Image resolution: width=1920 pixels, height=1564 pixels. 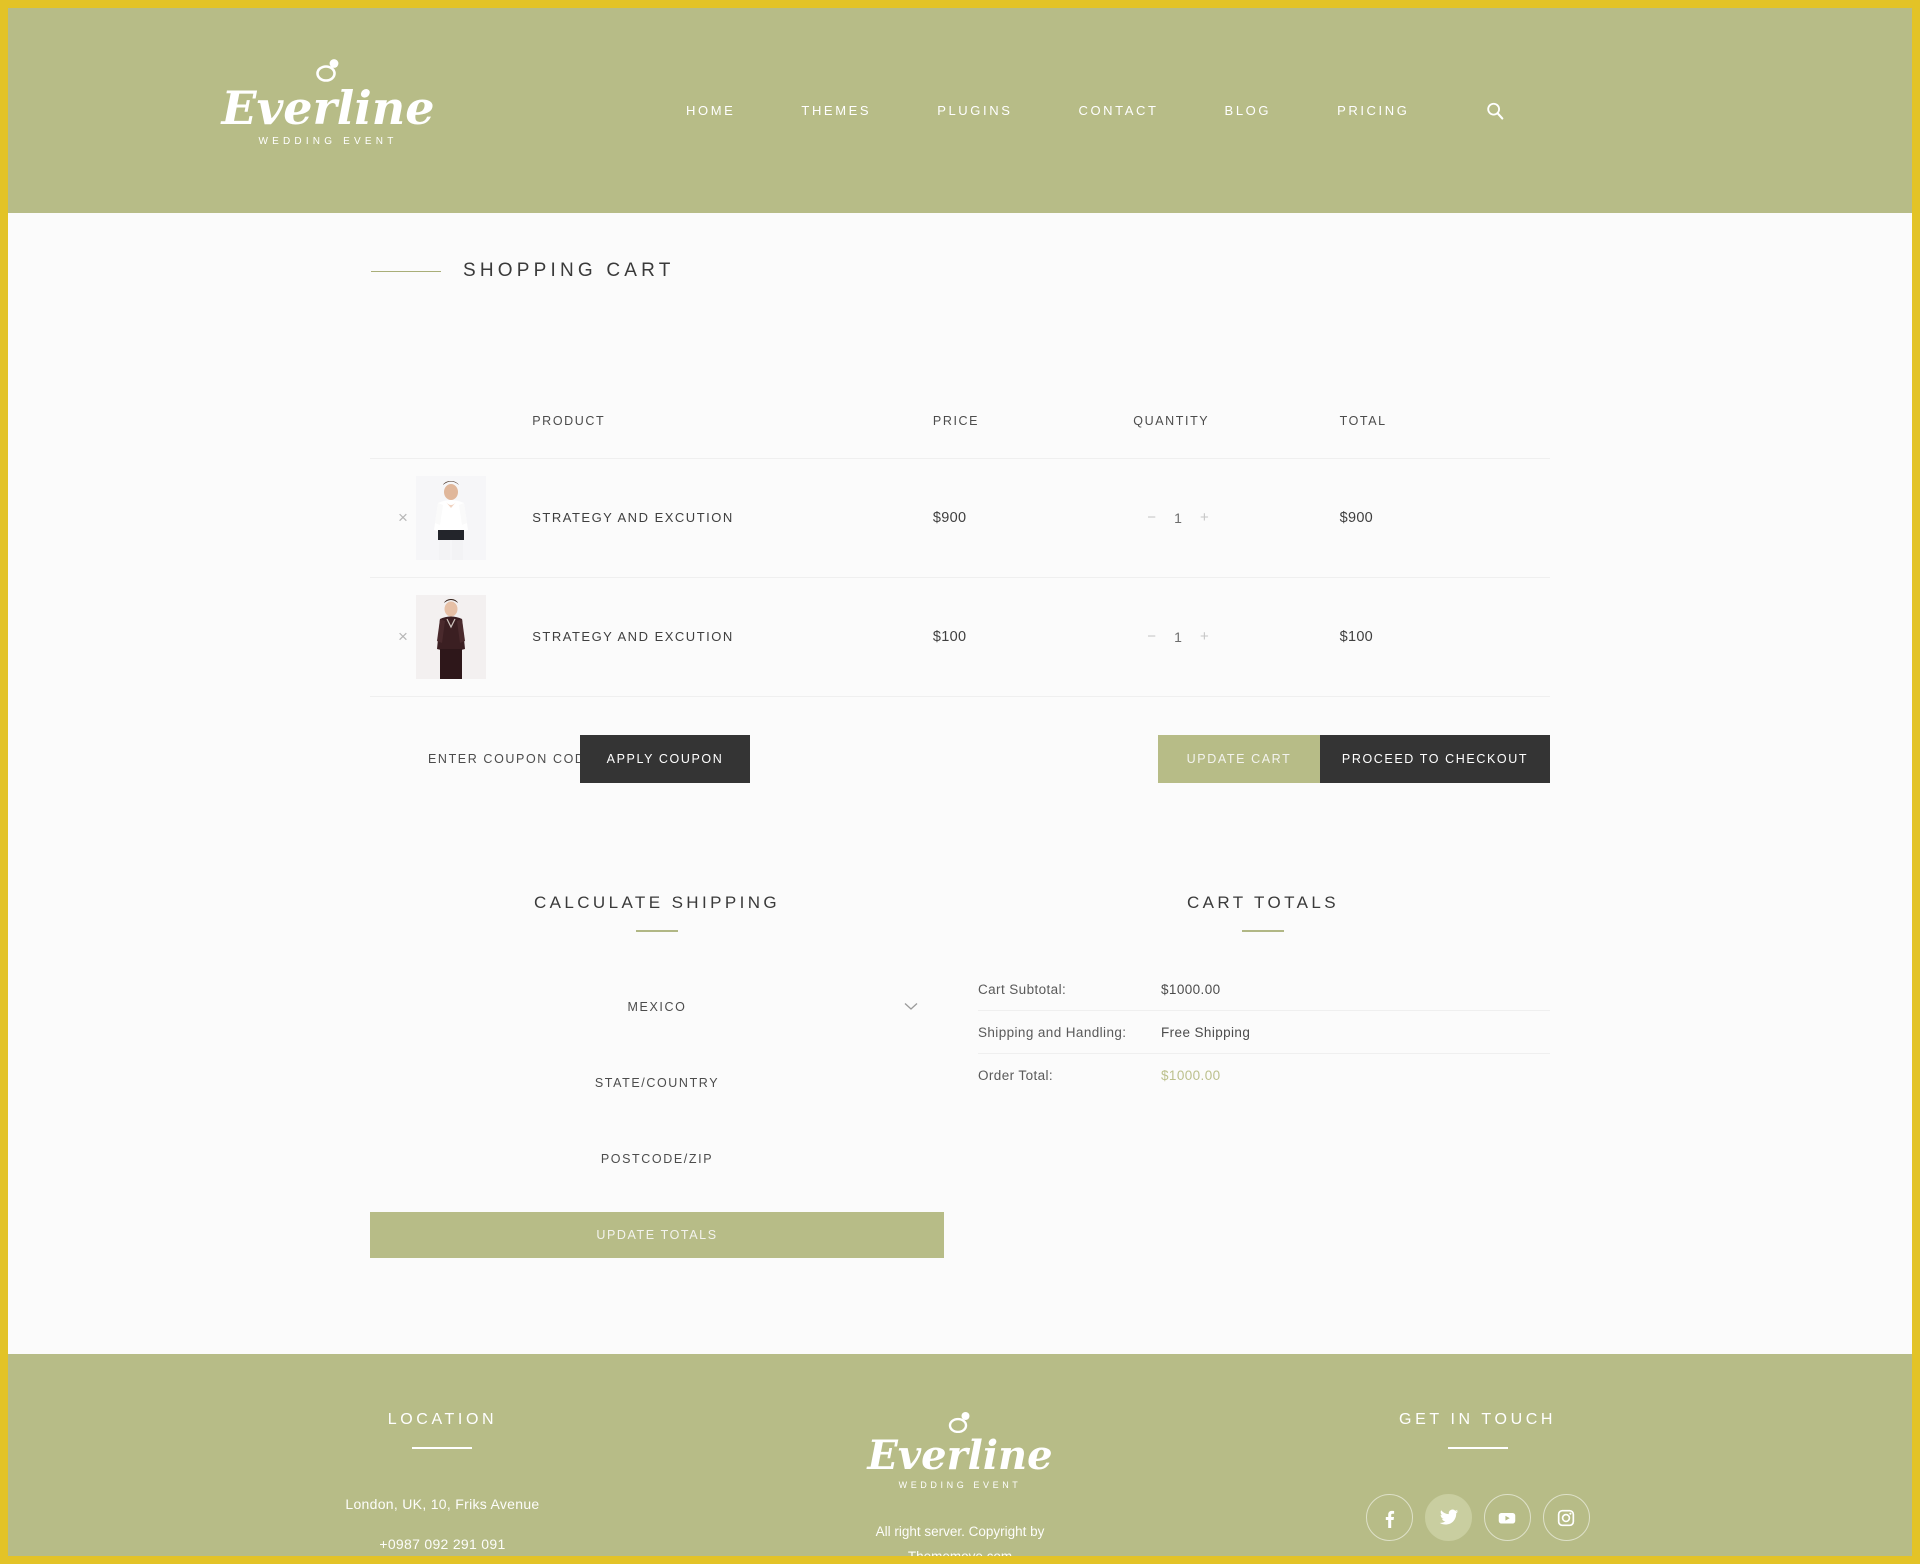 What do you see at coordinates (1495, 111) in the screenshot?
I see `search-icon` at bounding box center [1495, 111].